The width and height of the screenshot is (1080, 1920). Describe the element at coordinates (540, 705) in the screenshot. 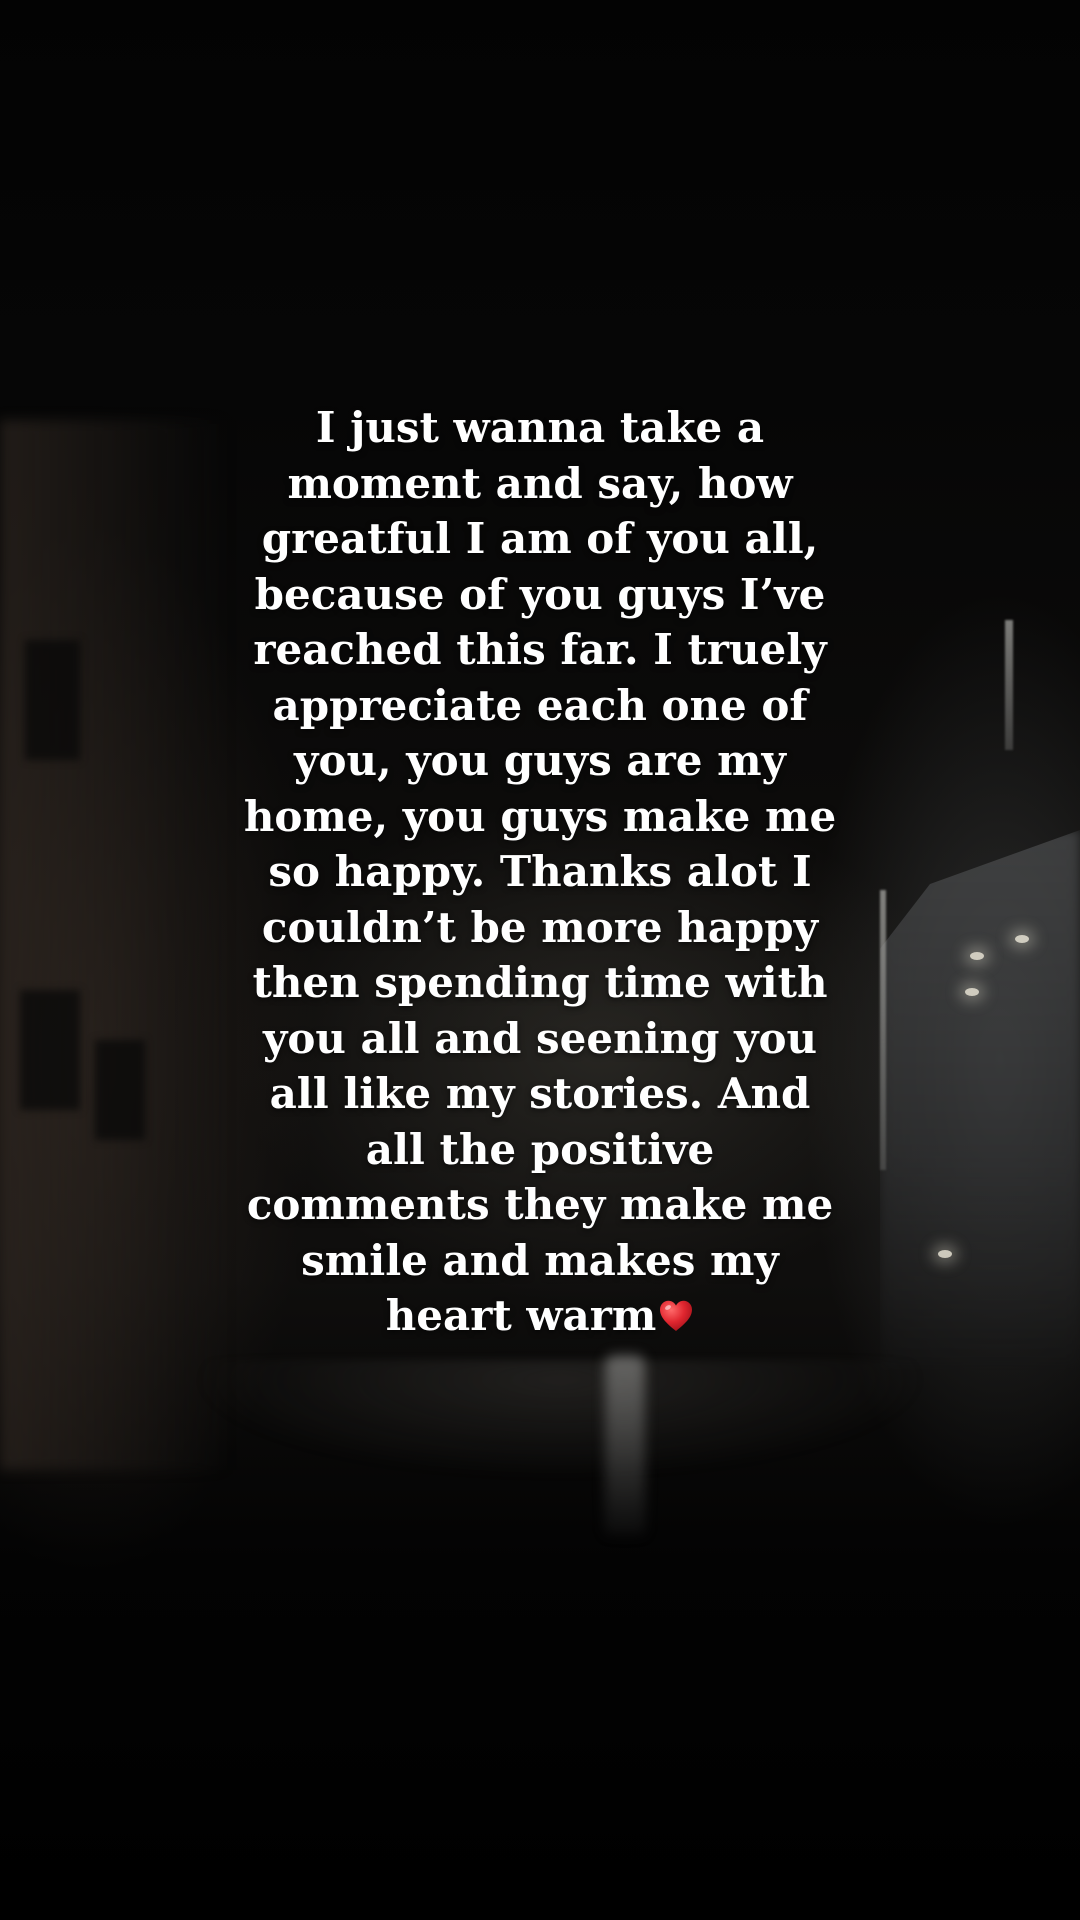

I see `caption-line: appreciate each one of` at that location.